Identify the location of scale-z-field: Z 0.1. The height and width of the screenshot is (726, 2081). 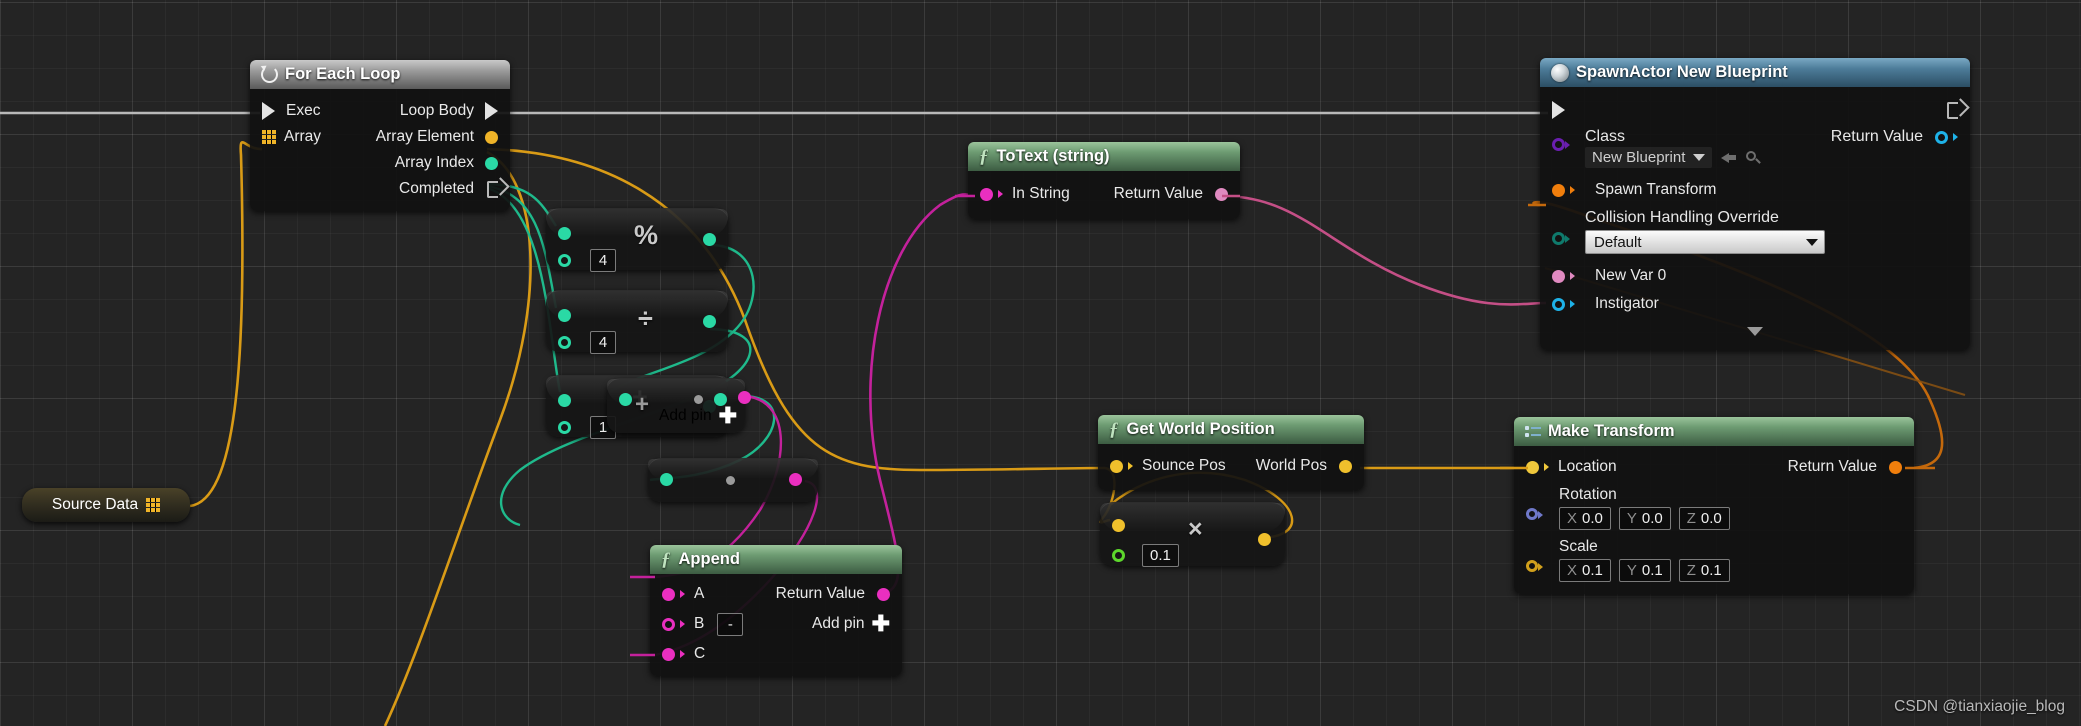
(1704, 570).